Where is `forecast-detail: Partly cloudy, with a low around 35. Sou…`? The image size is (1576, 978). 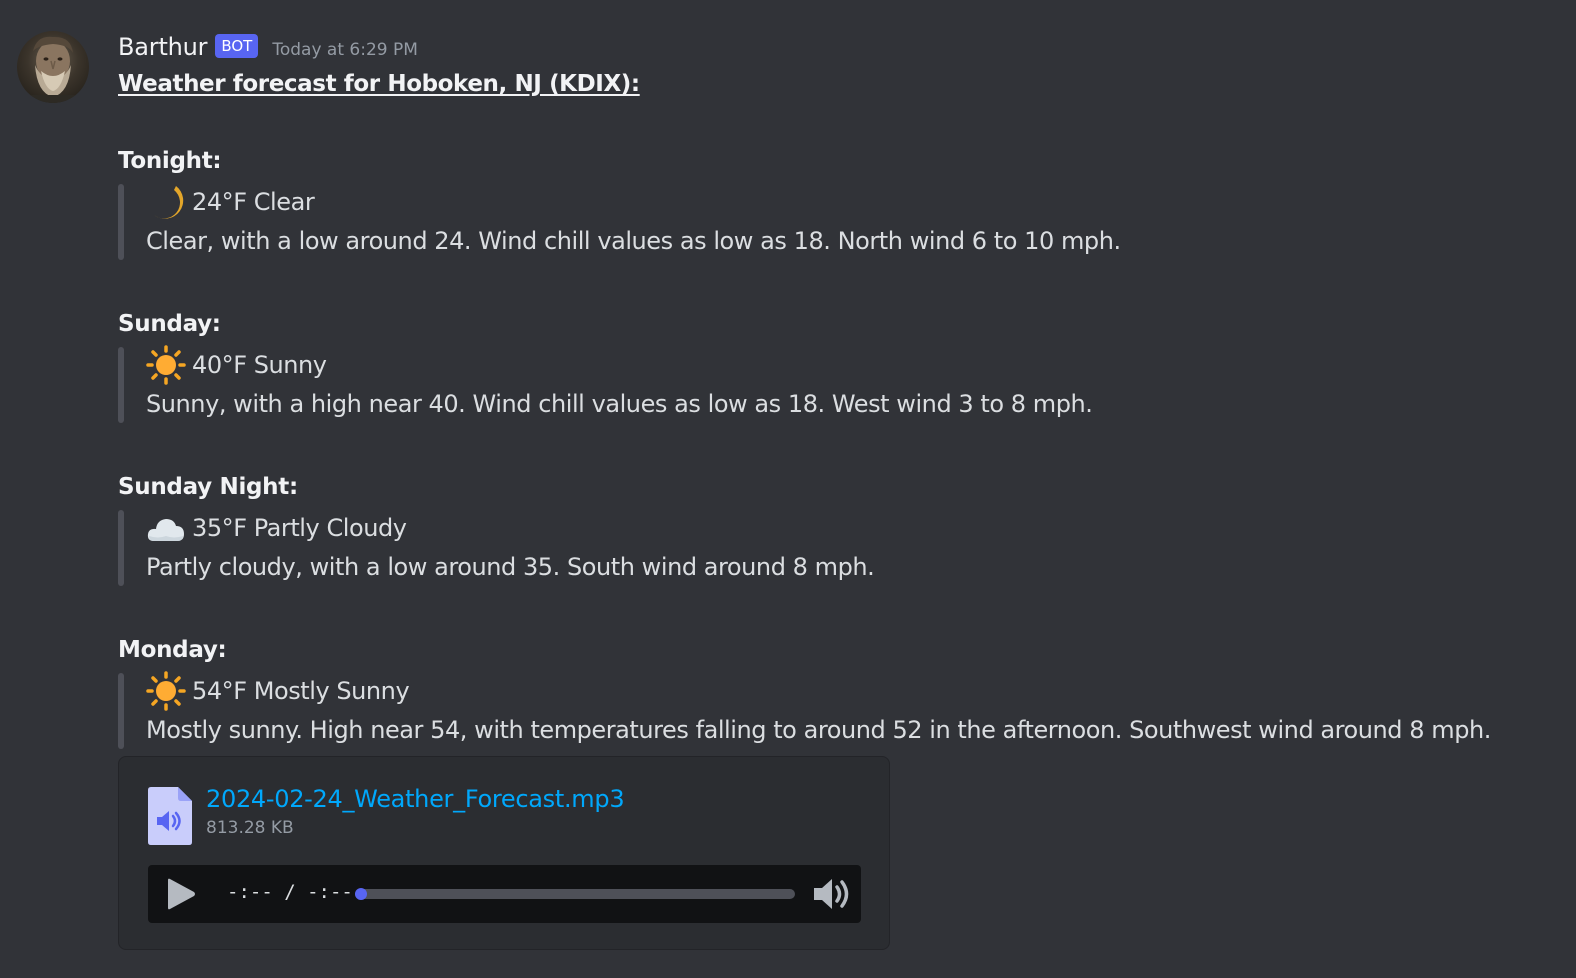 forecast-detail: Partly cloudy, with a low around 35. Sou… is located at coordinates (510, 567).